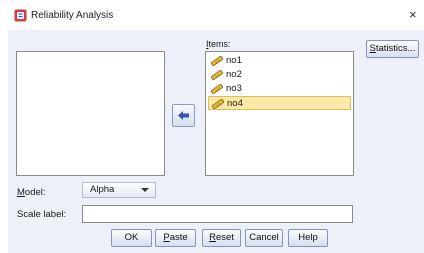 The height and width of the screenshot is (253, 424). I want to click on model-dropdown: Alpha, so click(119, 190).